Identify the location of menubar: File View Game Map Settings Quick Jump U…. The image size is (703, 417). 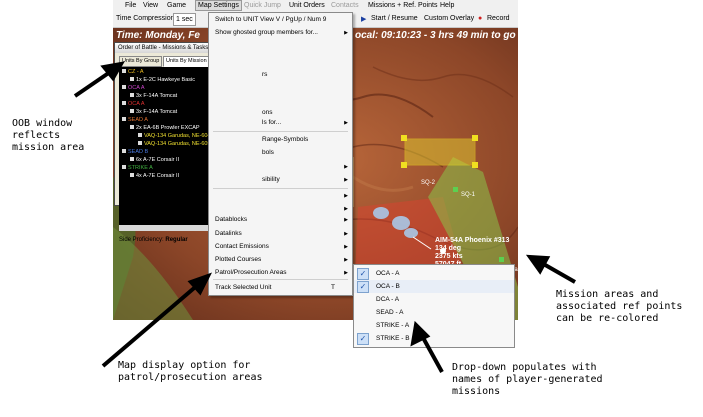
(315, 6).